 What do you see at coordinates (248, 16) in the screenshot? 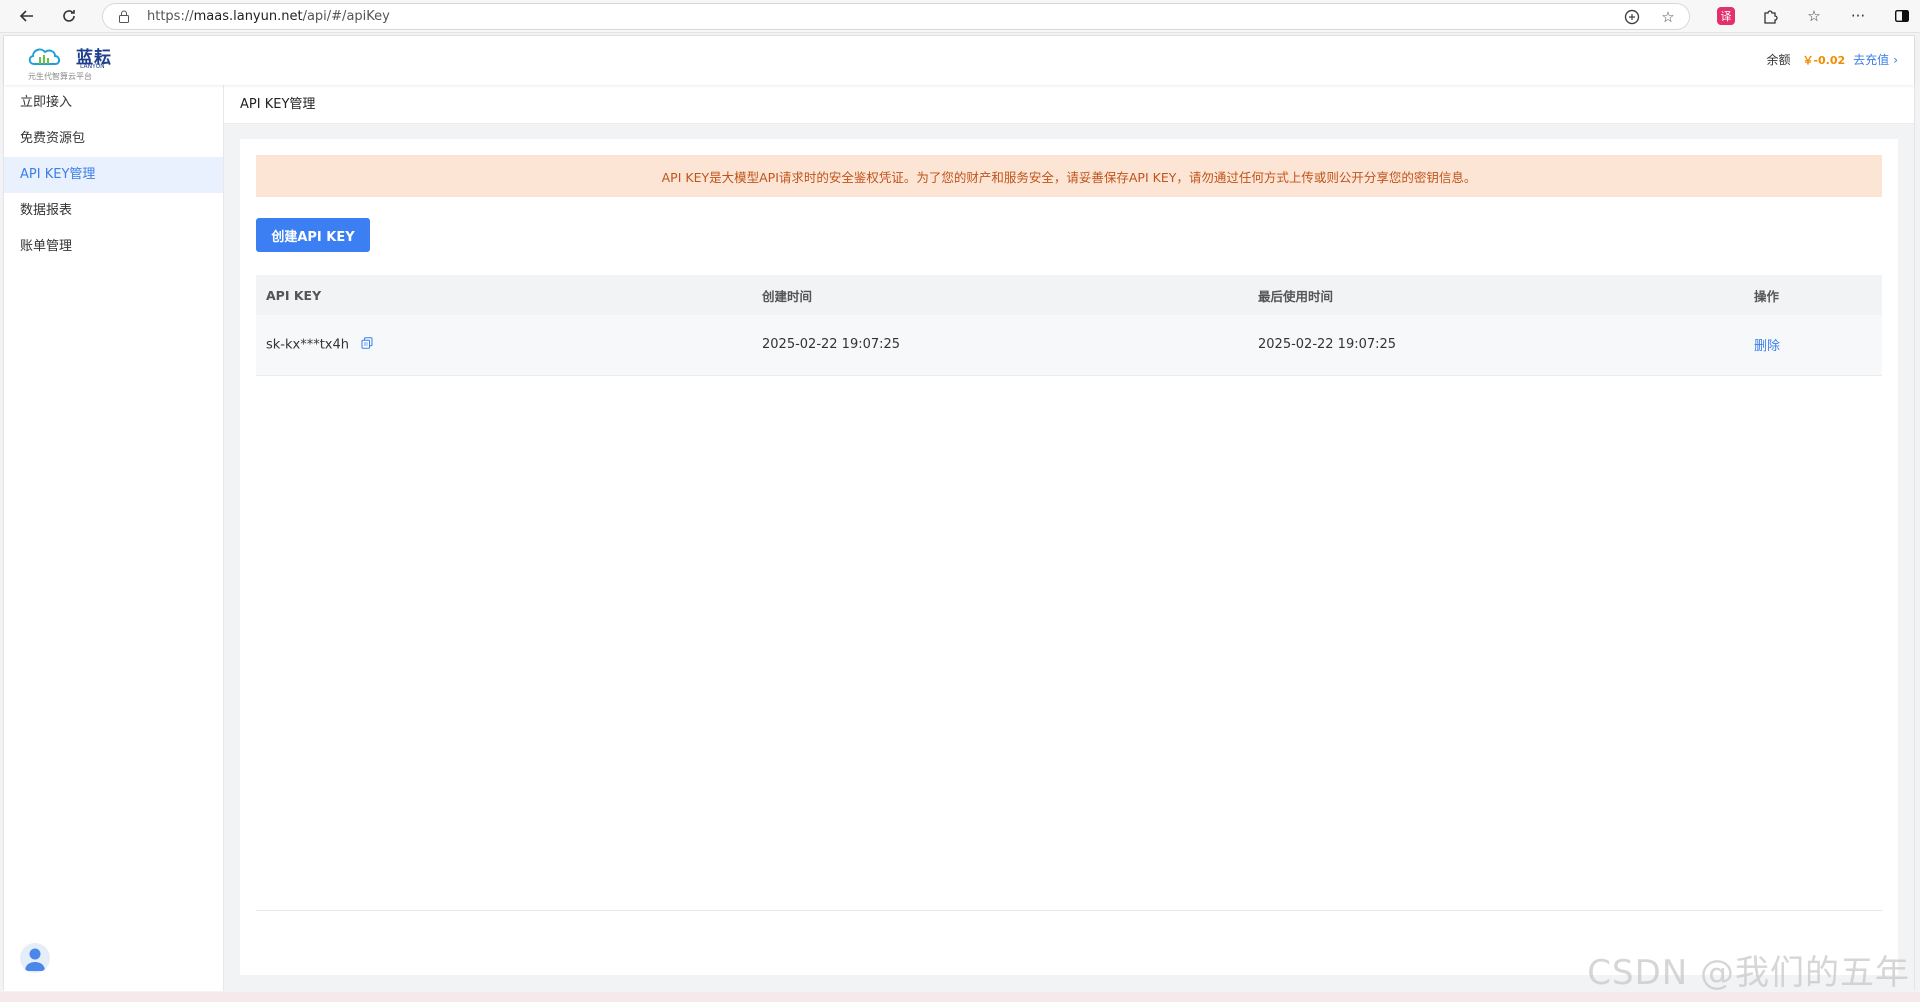
I see `url-host: maas.lanyun.net` at bounding box center [248, 16].